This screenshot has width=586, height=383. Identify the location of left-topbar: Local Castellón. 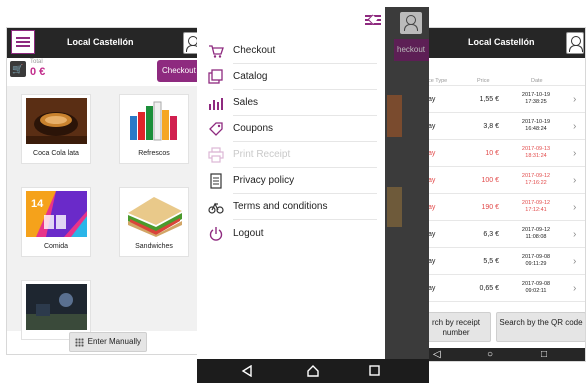
(102, 43).